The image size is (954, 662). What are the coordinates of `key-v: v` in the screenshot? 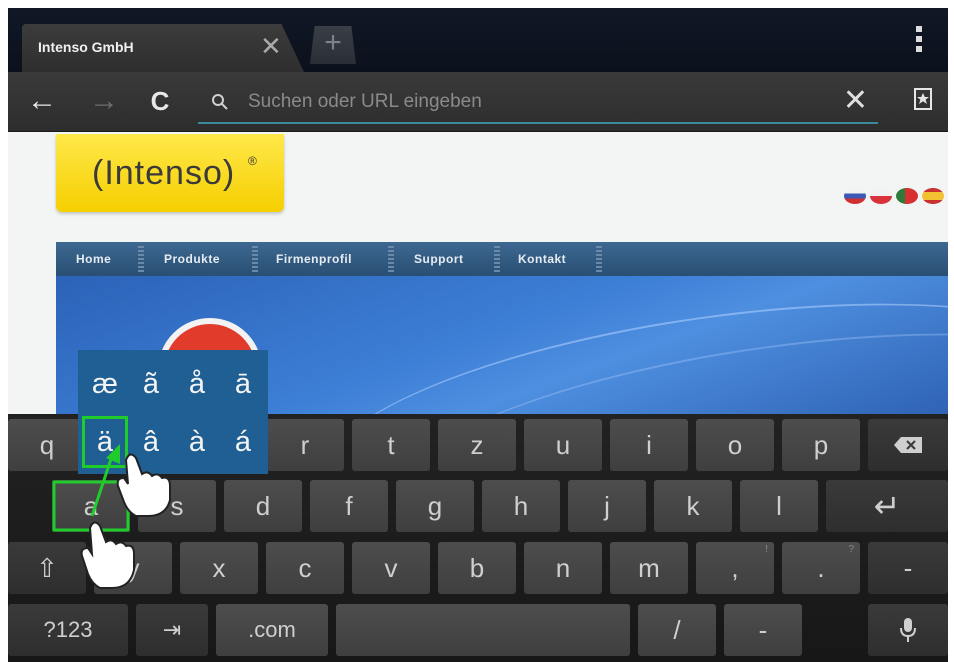 It's located at (391, 568).